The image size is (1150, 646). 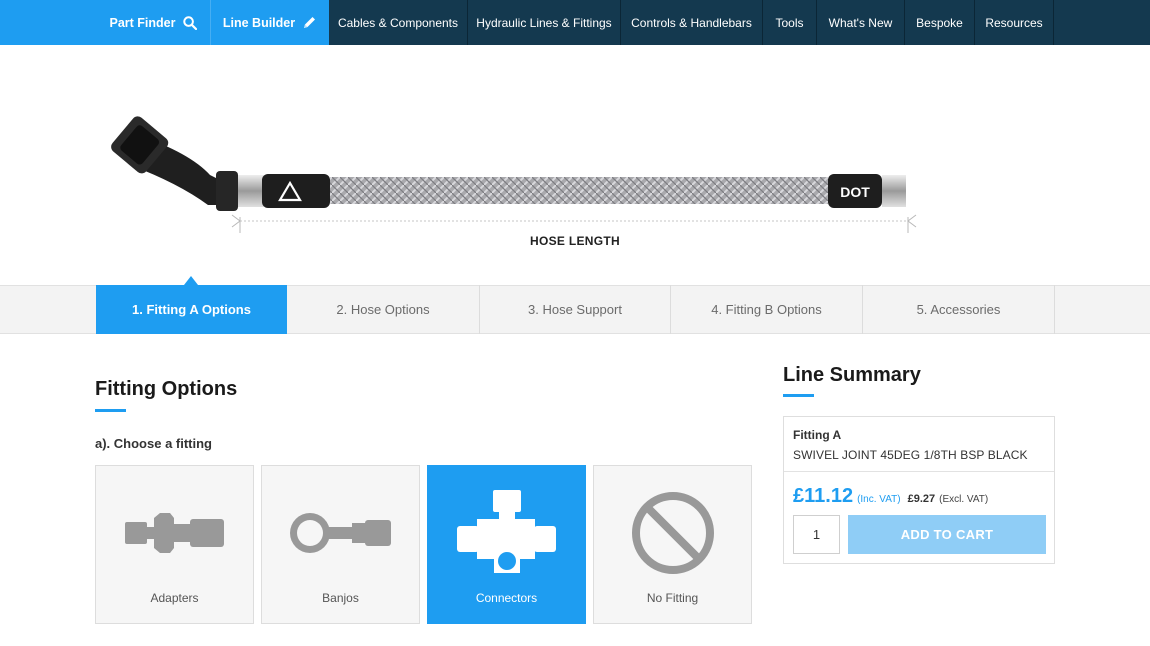 I want to click on fitting-a-label: Fitting A, so click(x=817, y=435).